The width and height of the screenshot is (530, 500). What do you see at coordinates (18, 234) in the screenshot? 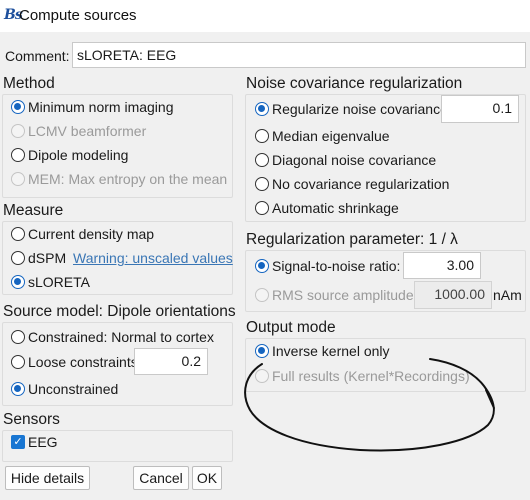
I see `measure-current-density-radio` at bounding box center [18, 234].